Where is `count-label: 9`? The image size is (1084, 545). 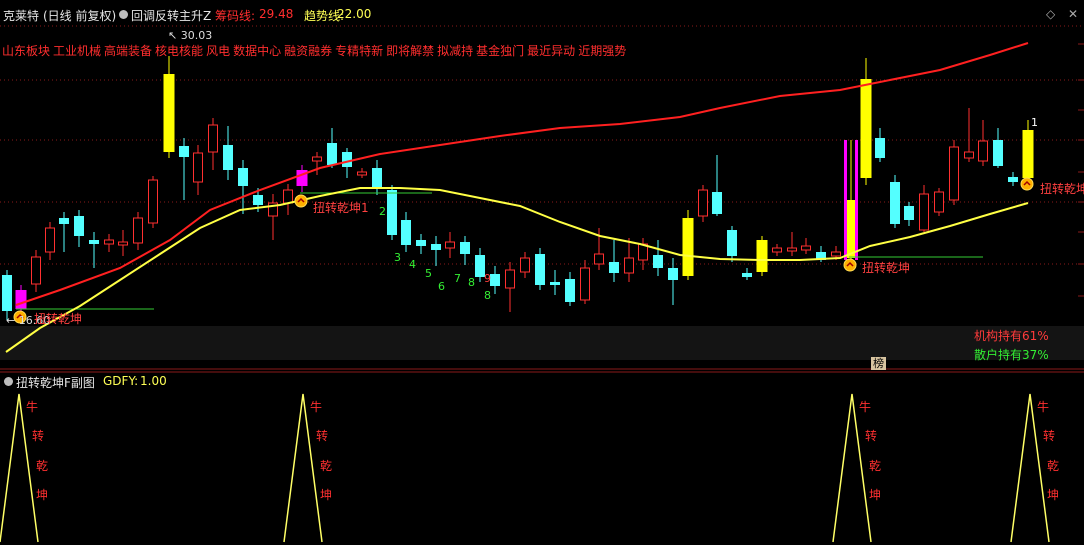
count-label: 9 is located at coordinates (487, 278).